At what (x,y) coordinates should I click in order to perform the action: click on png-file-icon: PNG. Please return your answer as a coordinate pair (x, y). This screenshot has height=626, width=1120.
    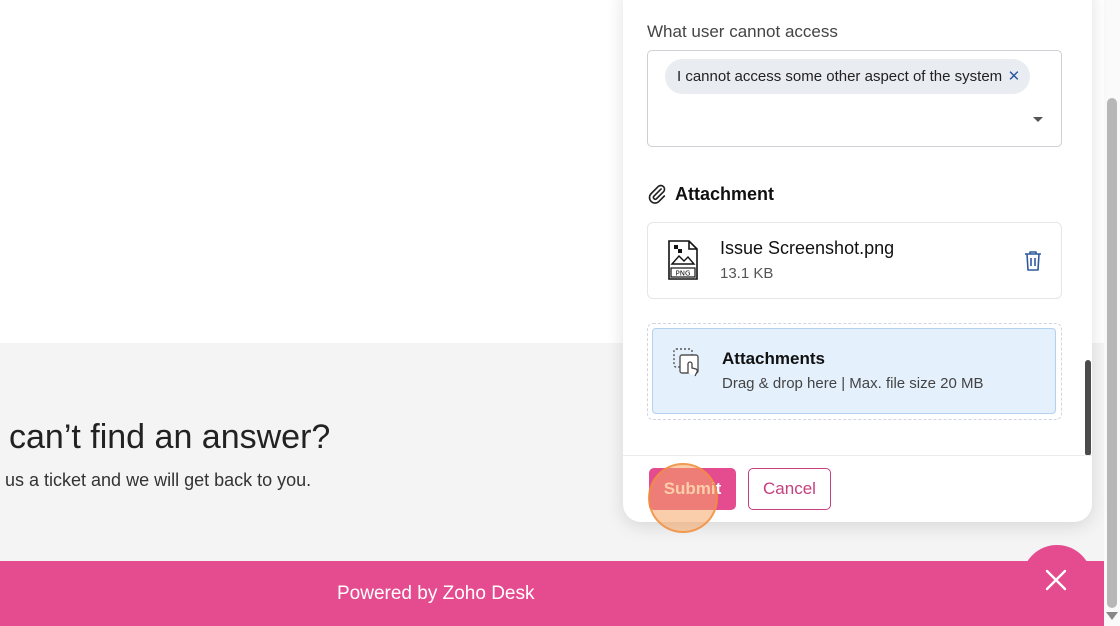
    Looking at the image, I should click on (683, 260).